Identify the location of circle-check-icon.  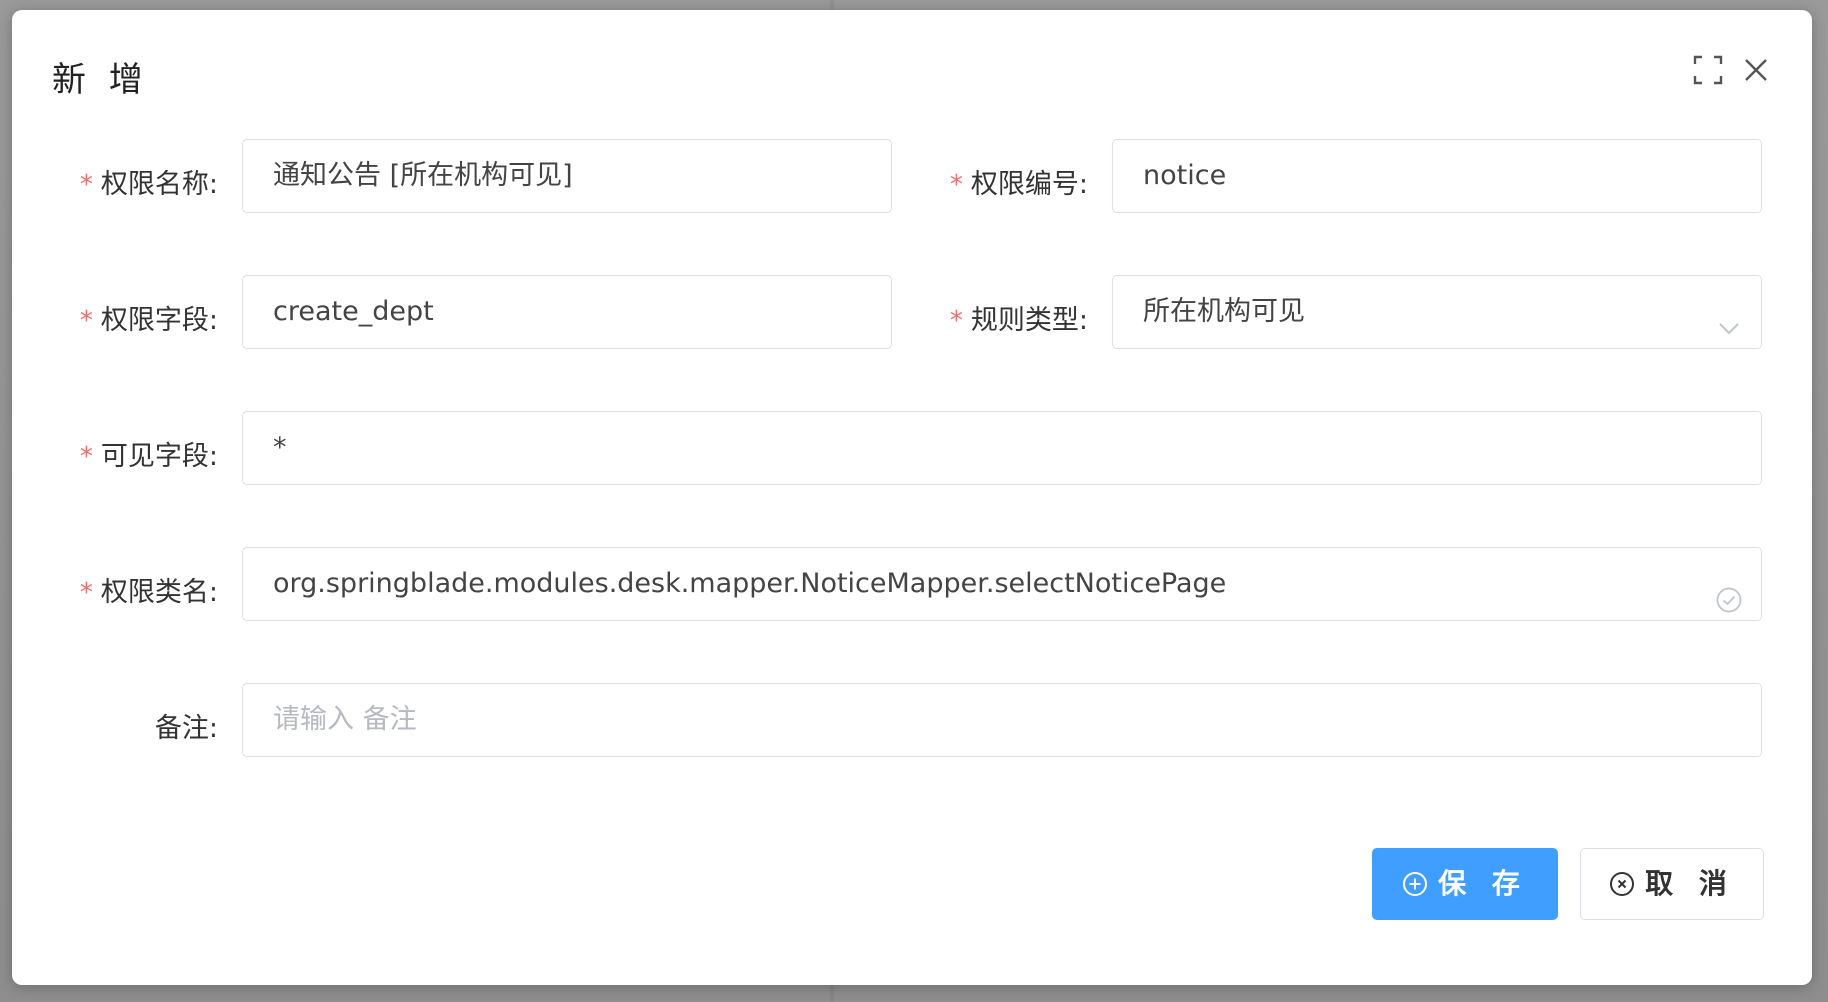
(1729, 591).